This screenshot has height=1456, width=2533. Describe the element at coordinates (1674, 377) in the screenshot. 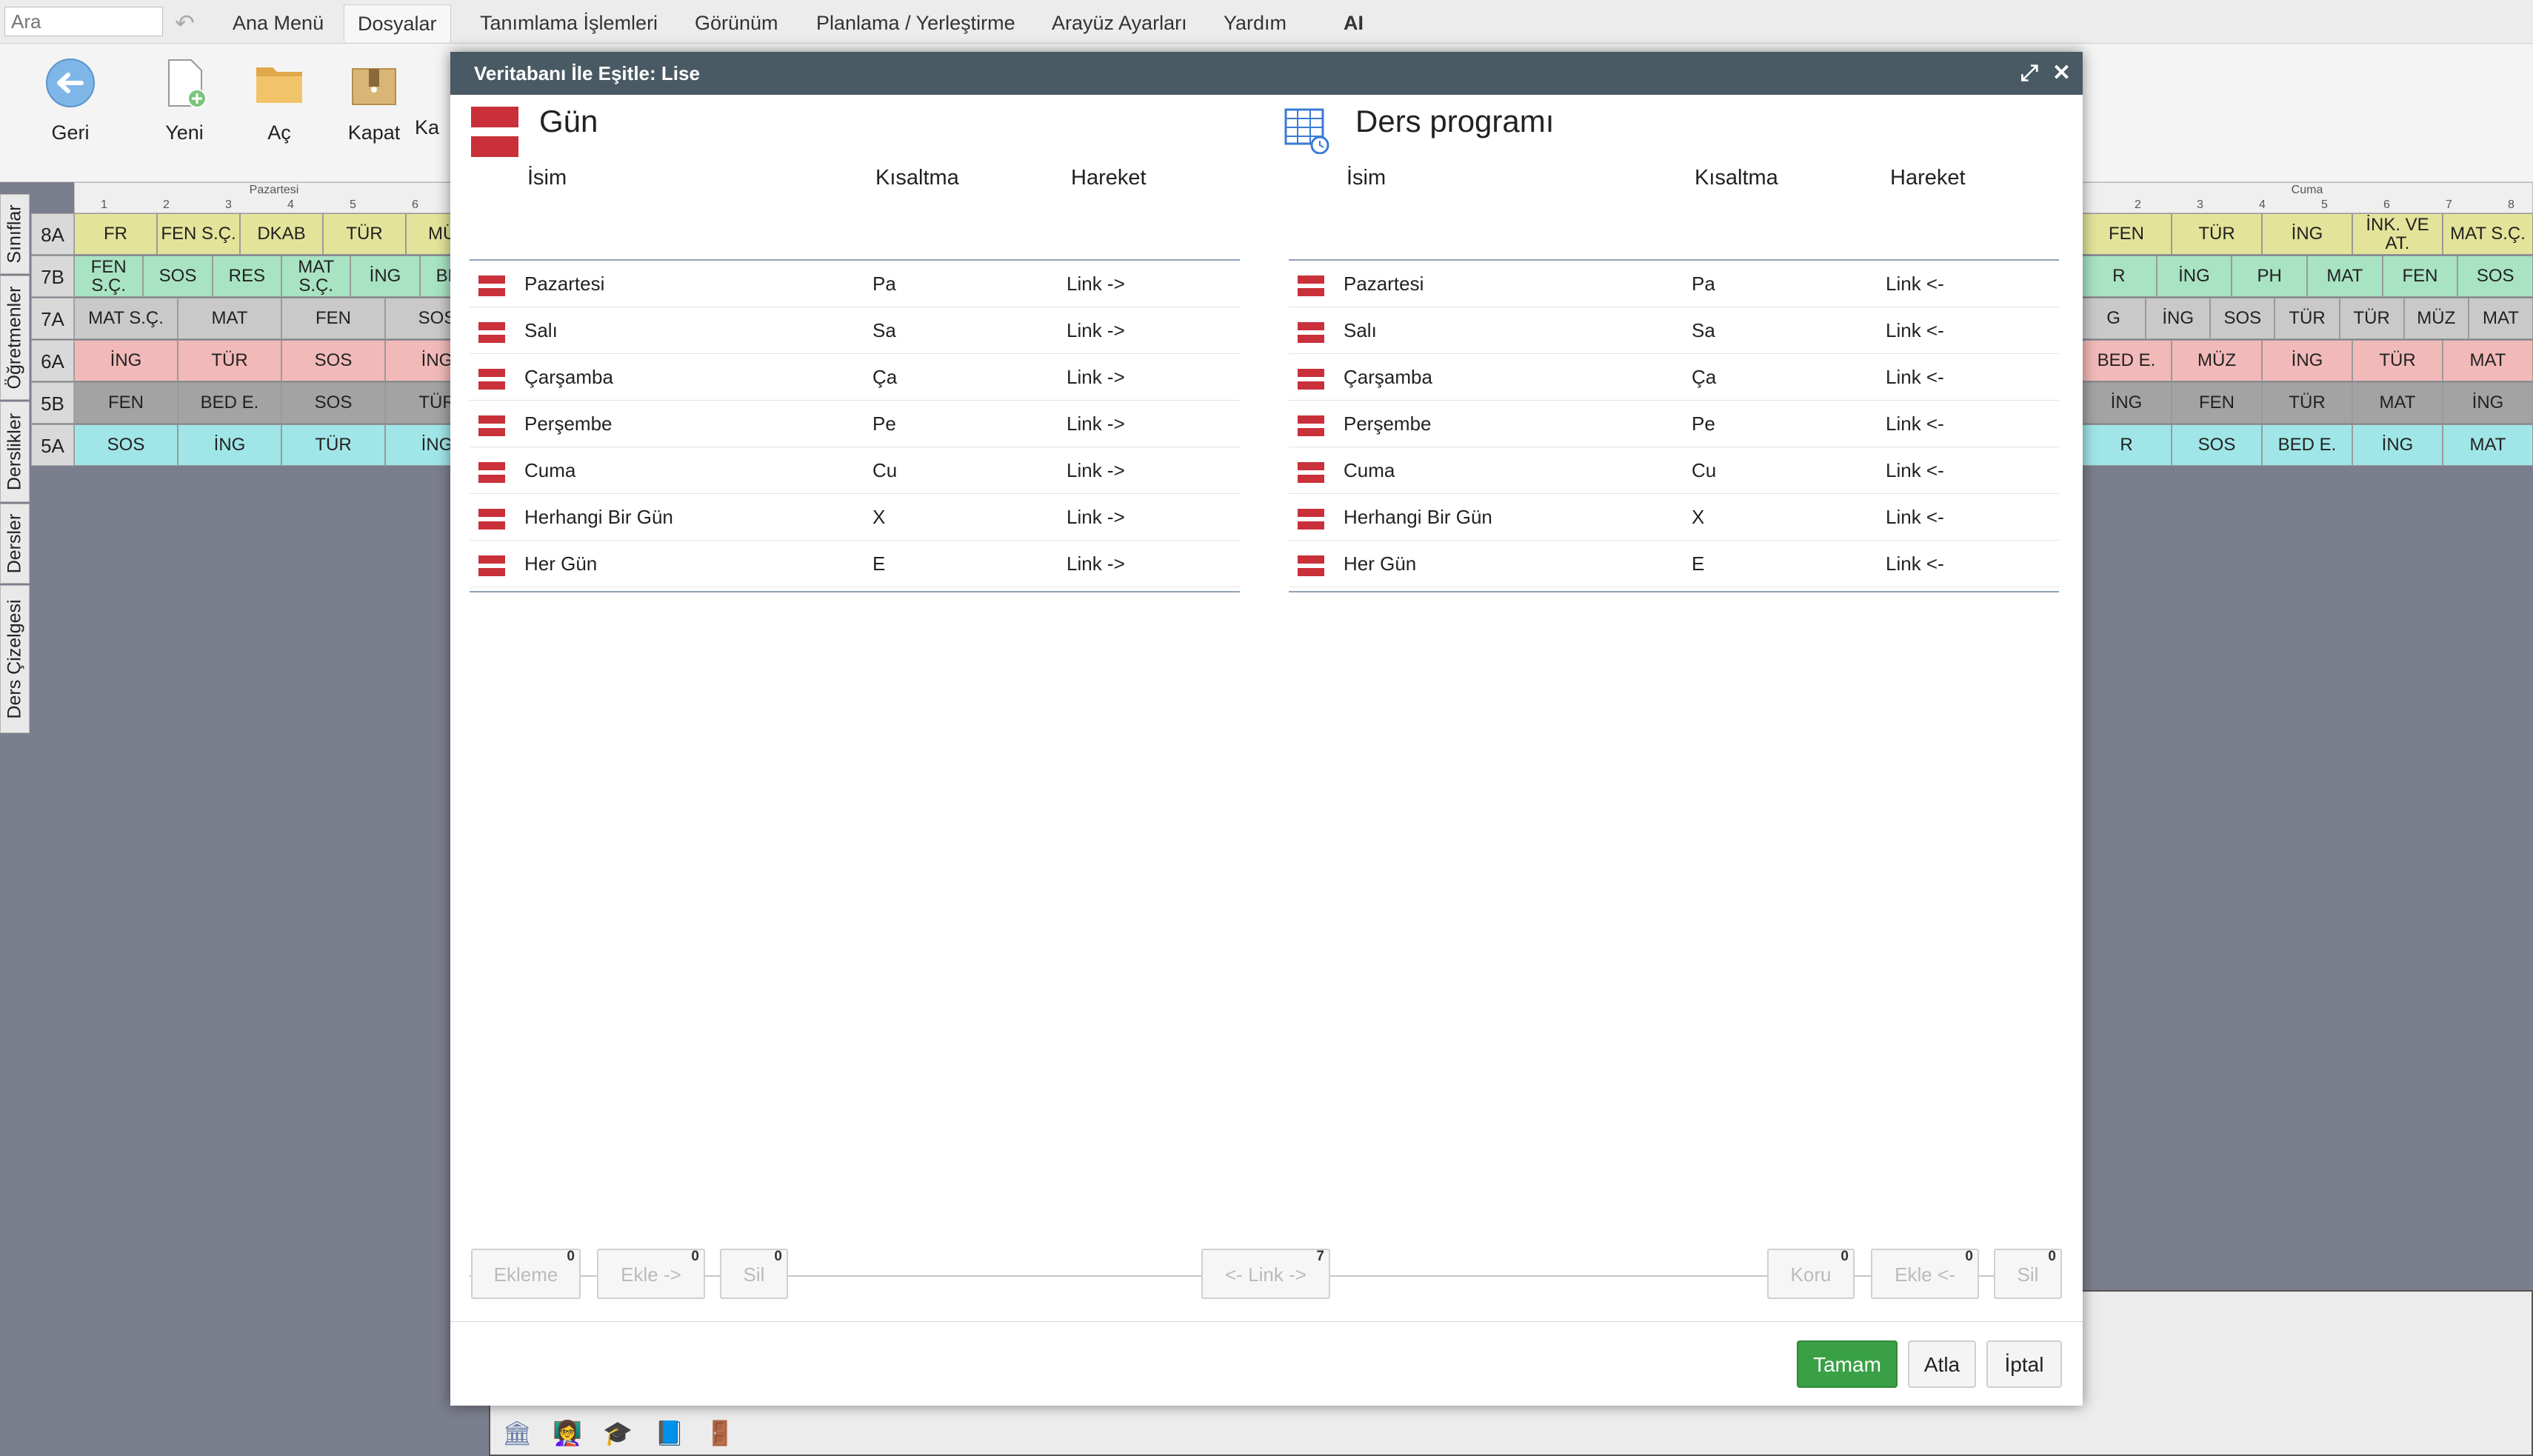

I see `table-row: Çarşamba Ça Link <-` at that location.